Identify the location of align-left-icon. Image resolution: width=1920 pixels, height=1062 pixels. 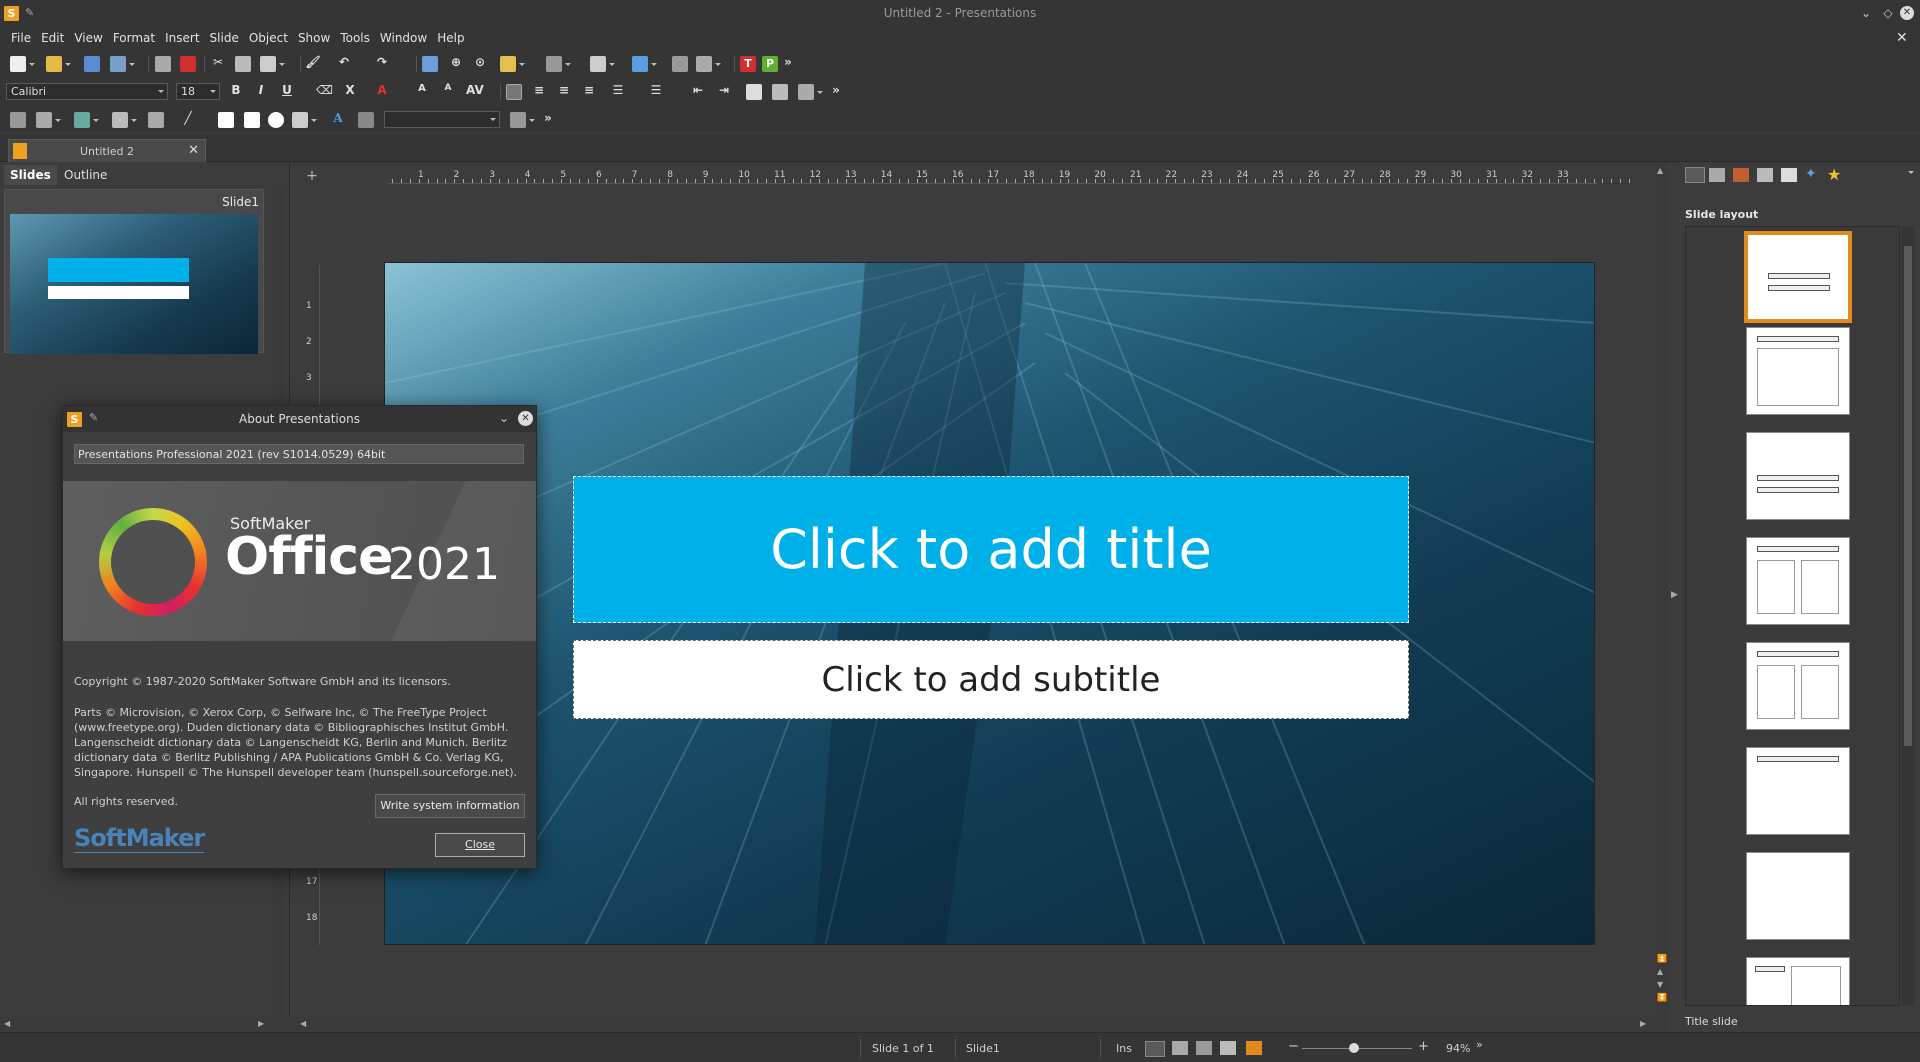
(514, 92).